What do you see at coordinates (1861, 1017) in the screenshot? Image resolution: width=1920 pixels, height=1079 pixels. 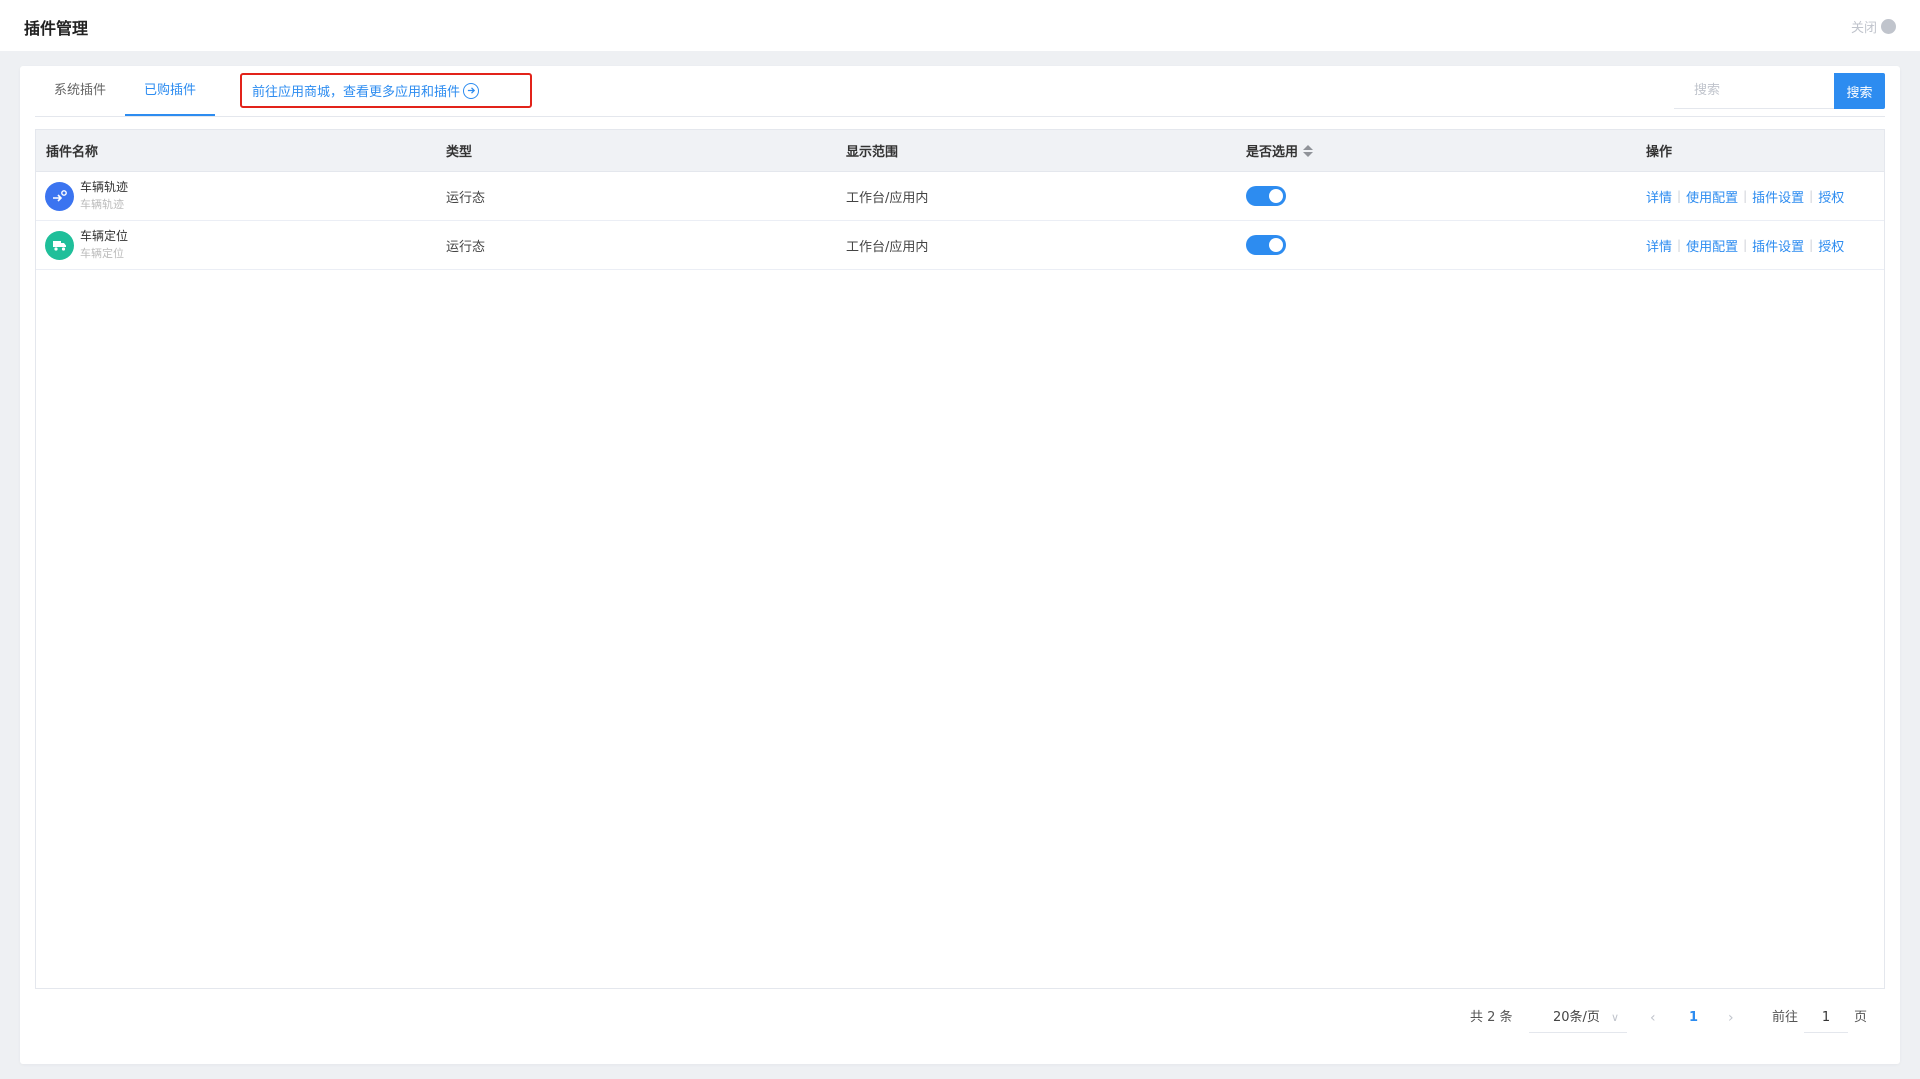 I see `page-suffix: 页` at bounding box center [1861, 1017].